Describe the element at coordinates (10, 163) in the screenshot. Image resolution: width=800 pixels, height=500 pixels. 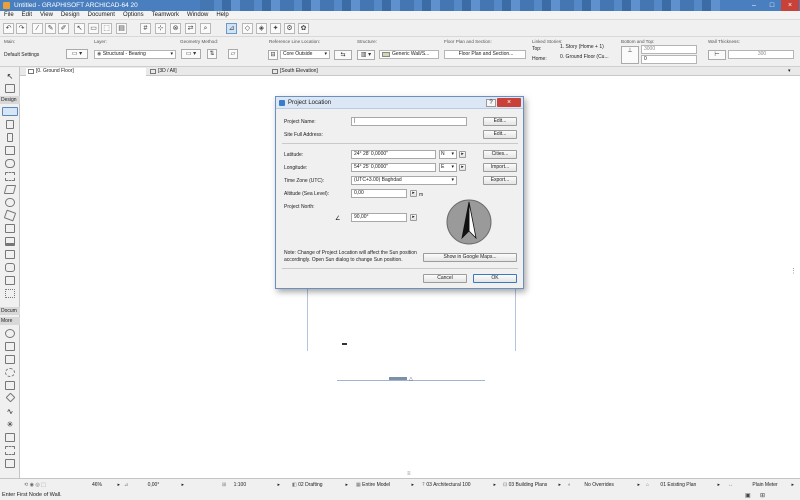
I see `stair-tool-icon` at that location.